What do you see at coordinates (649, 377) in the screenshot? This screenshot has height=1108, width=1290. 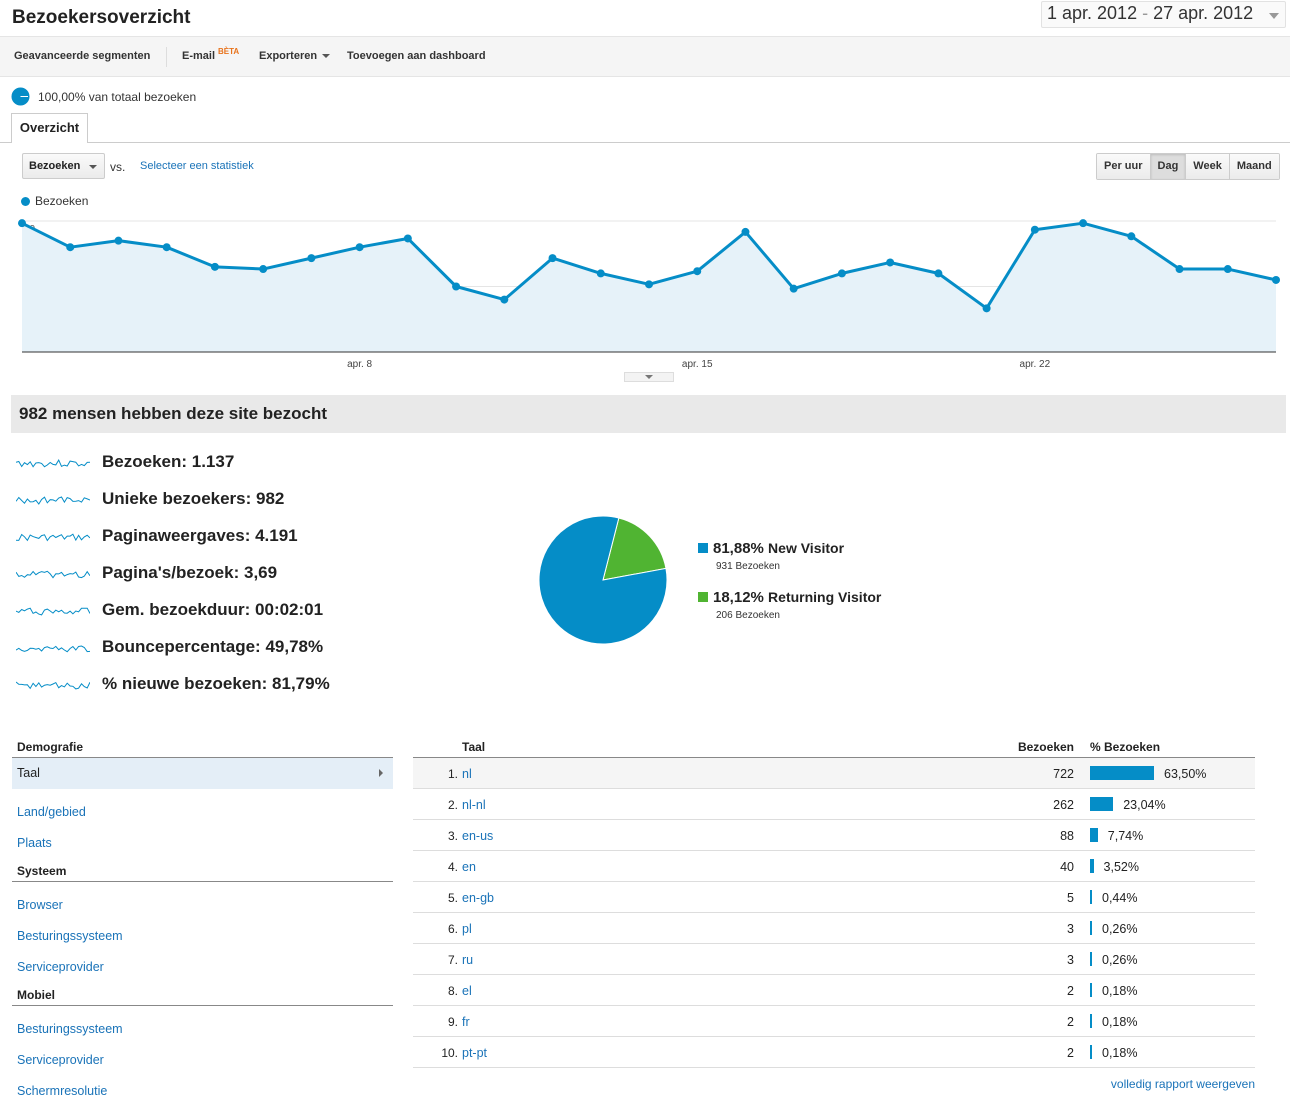 I see `chart-collapse-toggle` at bounding box center [649, 377].